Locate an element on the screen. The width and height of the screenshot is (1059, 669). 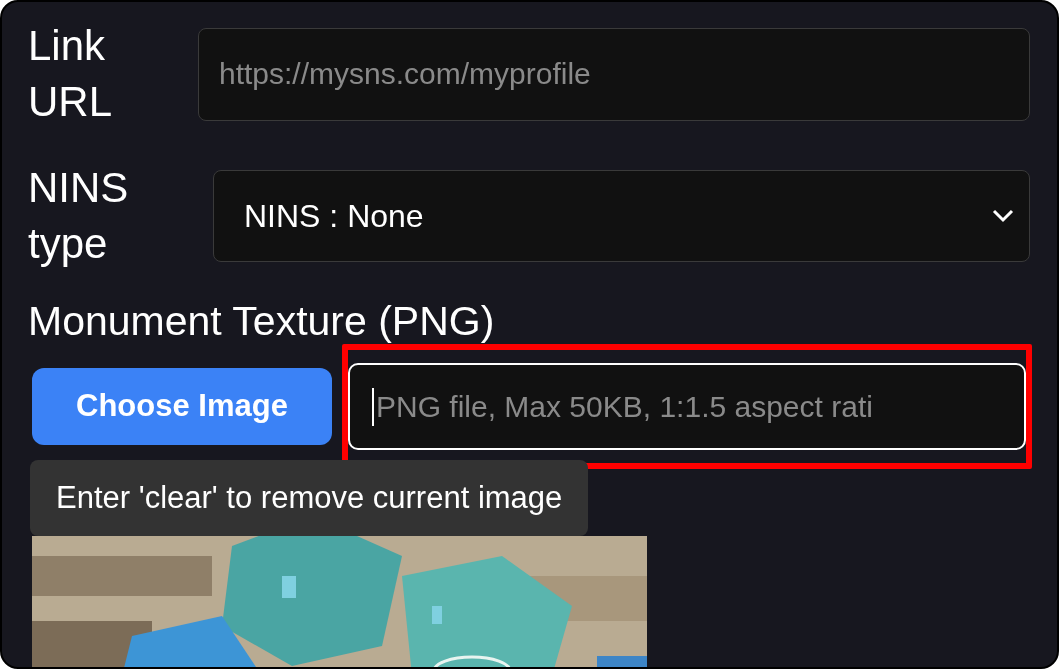
chevron-down-icon is located at coordinates (1003, 216).